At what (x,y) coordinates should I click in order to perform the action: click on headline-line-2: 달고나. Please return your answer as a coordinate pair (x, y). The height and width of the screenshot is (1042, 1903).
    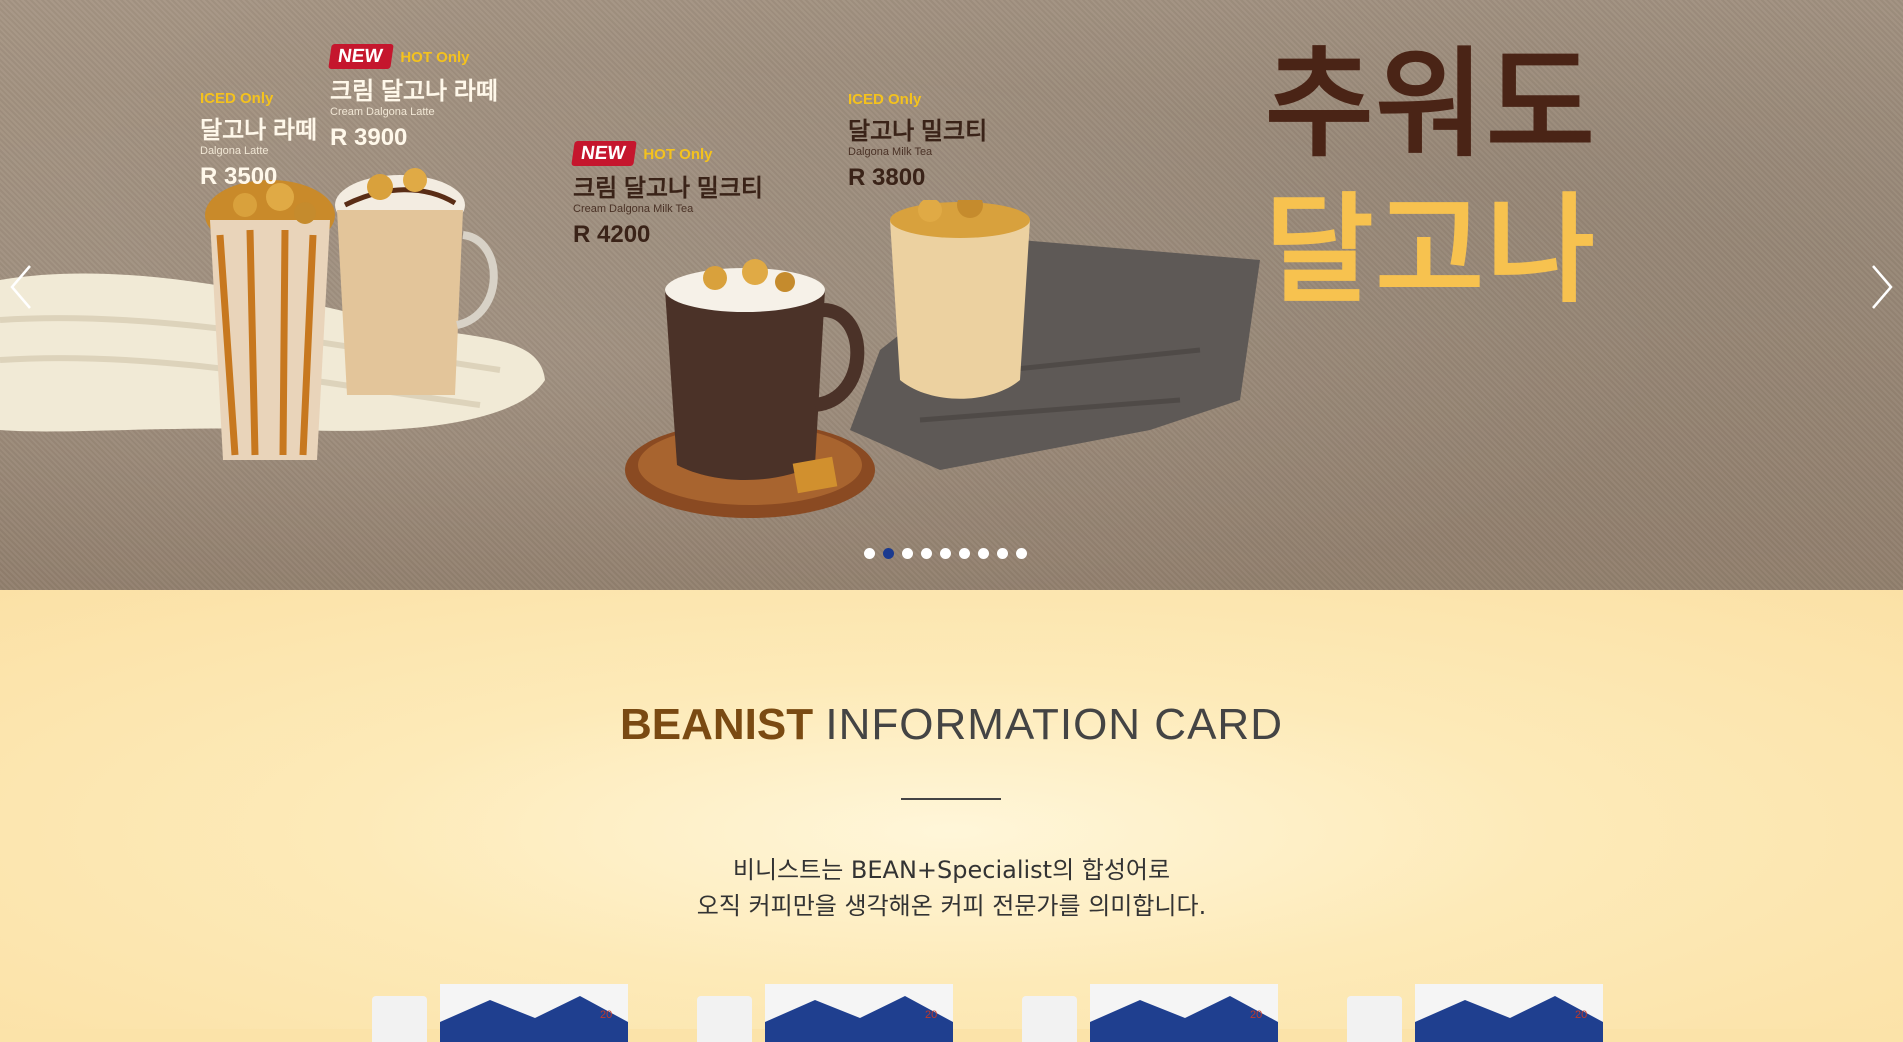
    Looking at the image, I should click on (1431, 249).